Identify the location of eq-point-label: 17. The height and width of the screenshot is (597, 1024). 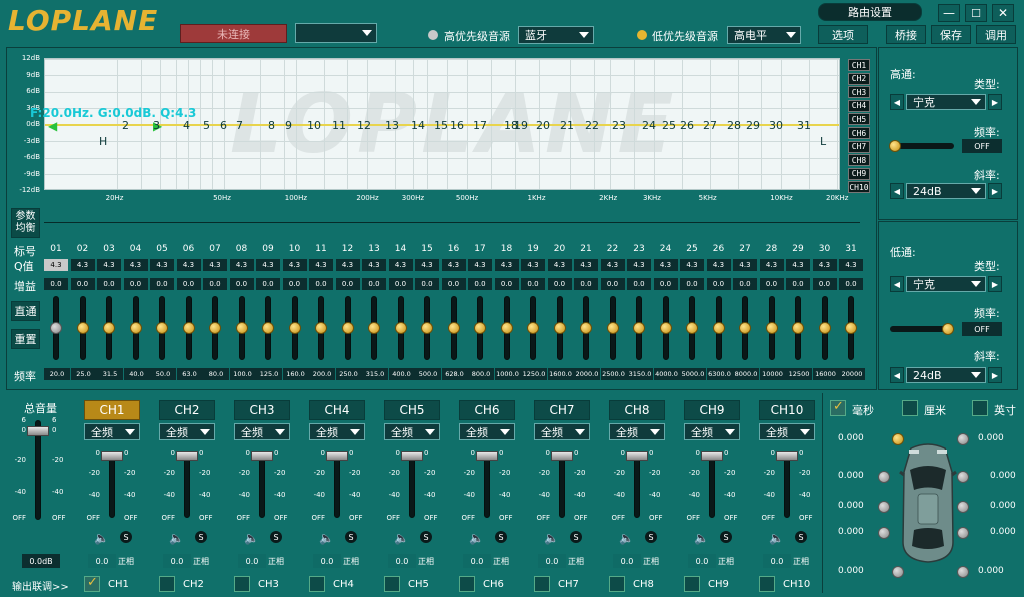
(480, 125).